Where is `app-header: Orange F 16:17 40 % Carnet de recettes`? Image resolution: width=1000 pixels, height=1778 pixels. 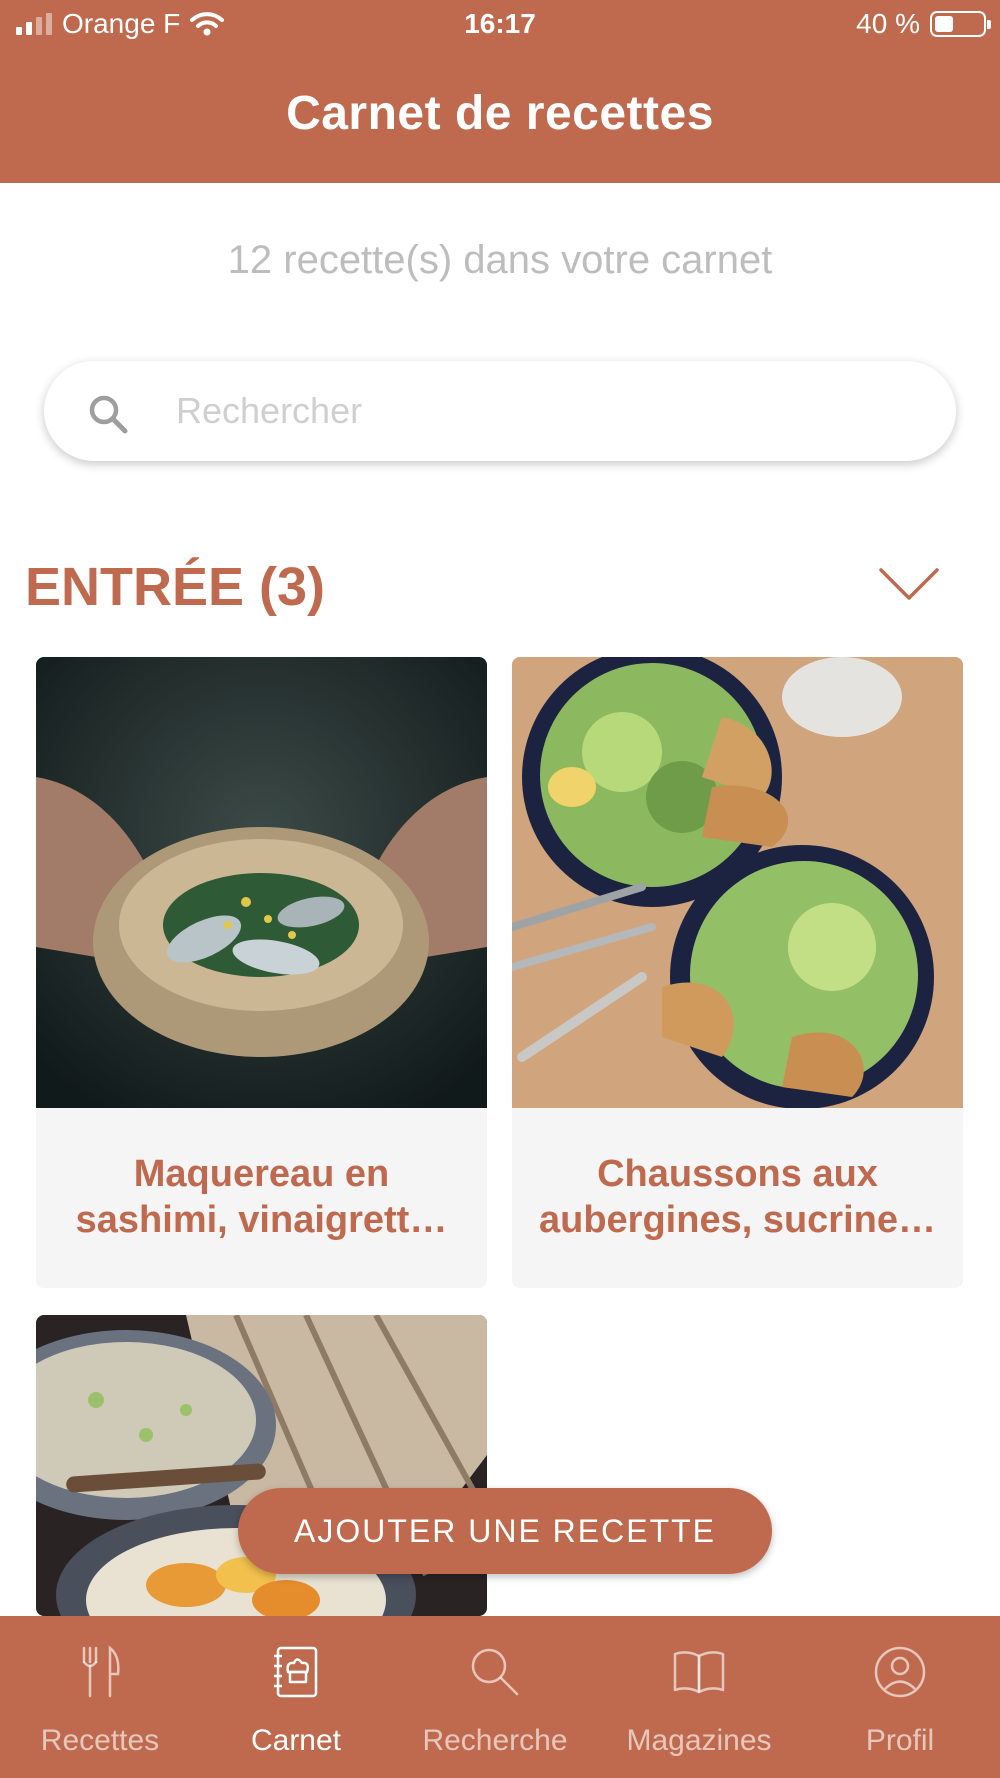
app-header: Orange F 16:17 40 % Carnet de recettes is located at coordinates (500, 91).